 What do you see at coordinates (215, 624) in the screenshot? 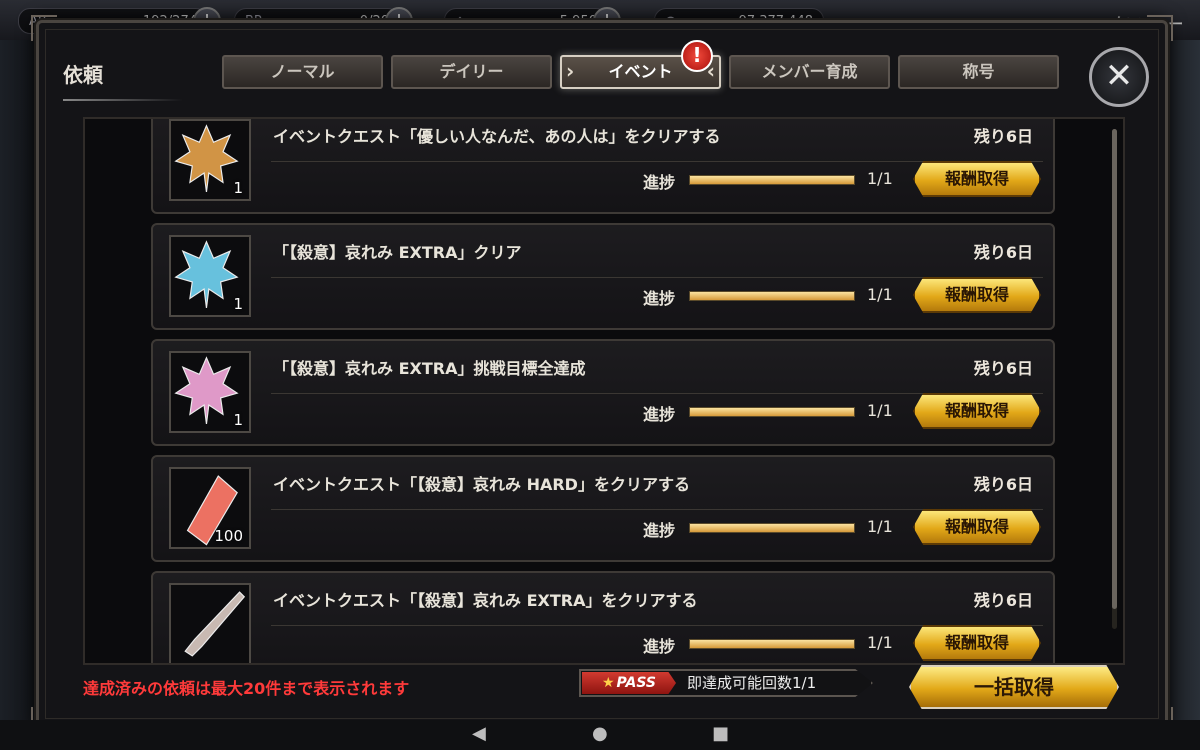
I see `dagger-icon` at bounding box center [215, 624].